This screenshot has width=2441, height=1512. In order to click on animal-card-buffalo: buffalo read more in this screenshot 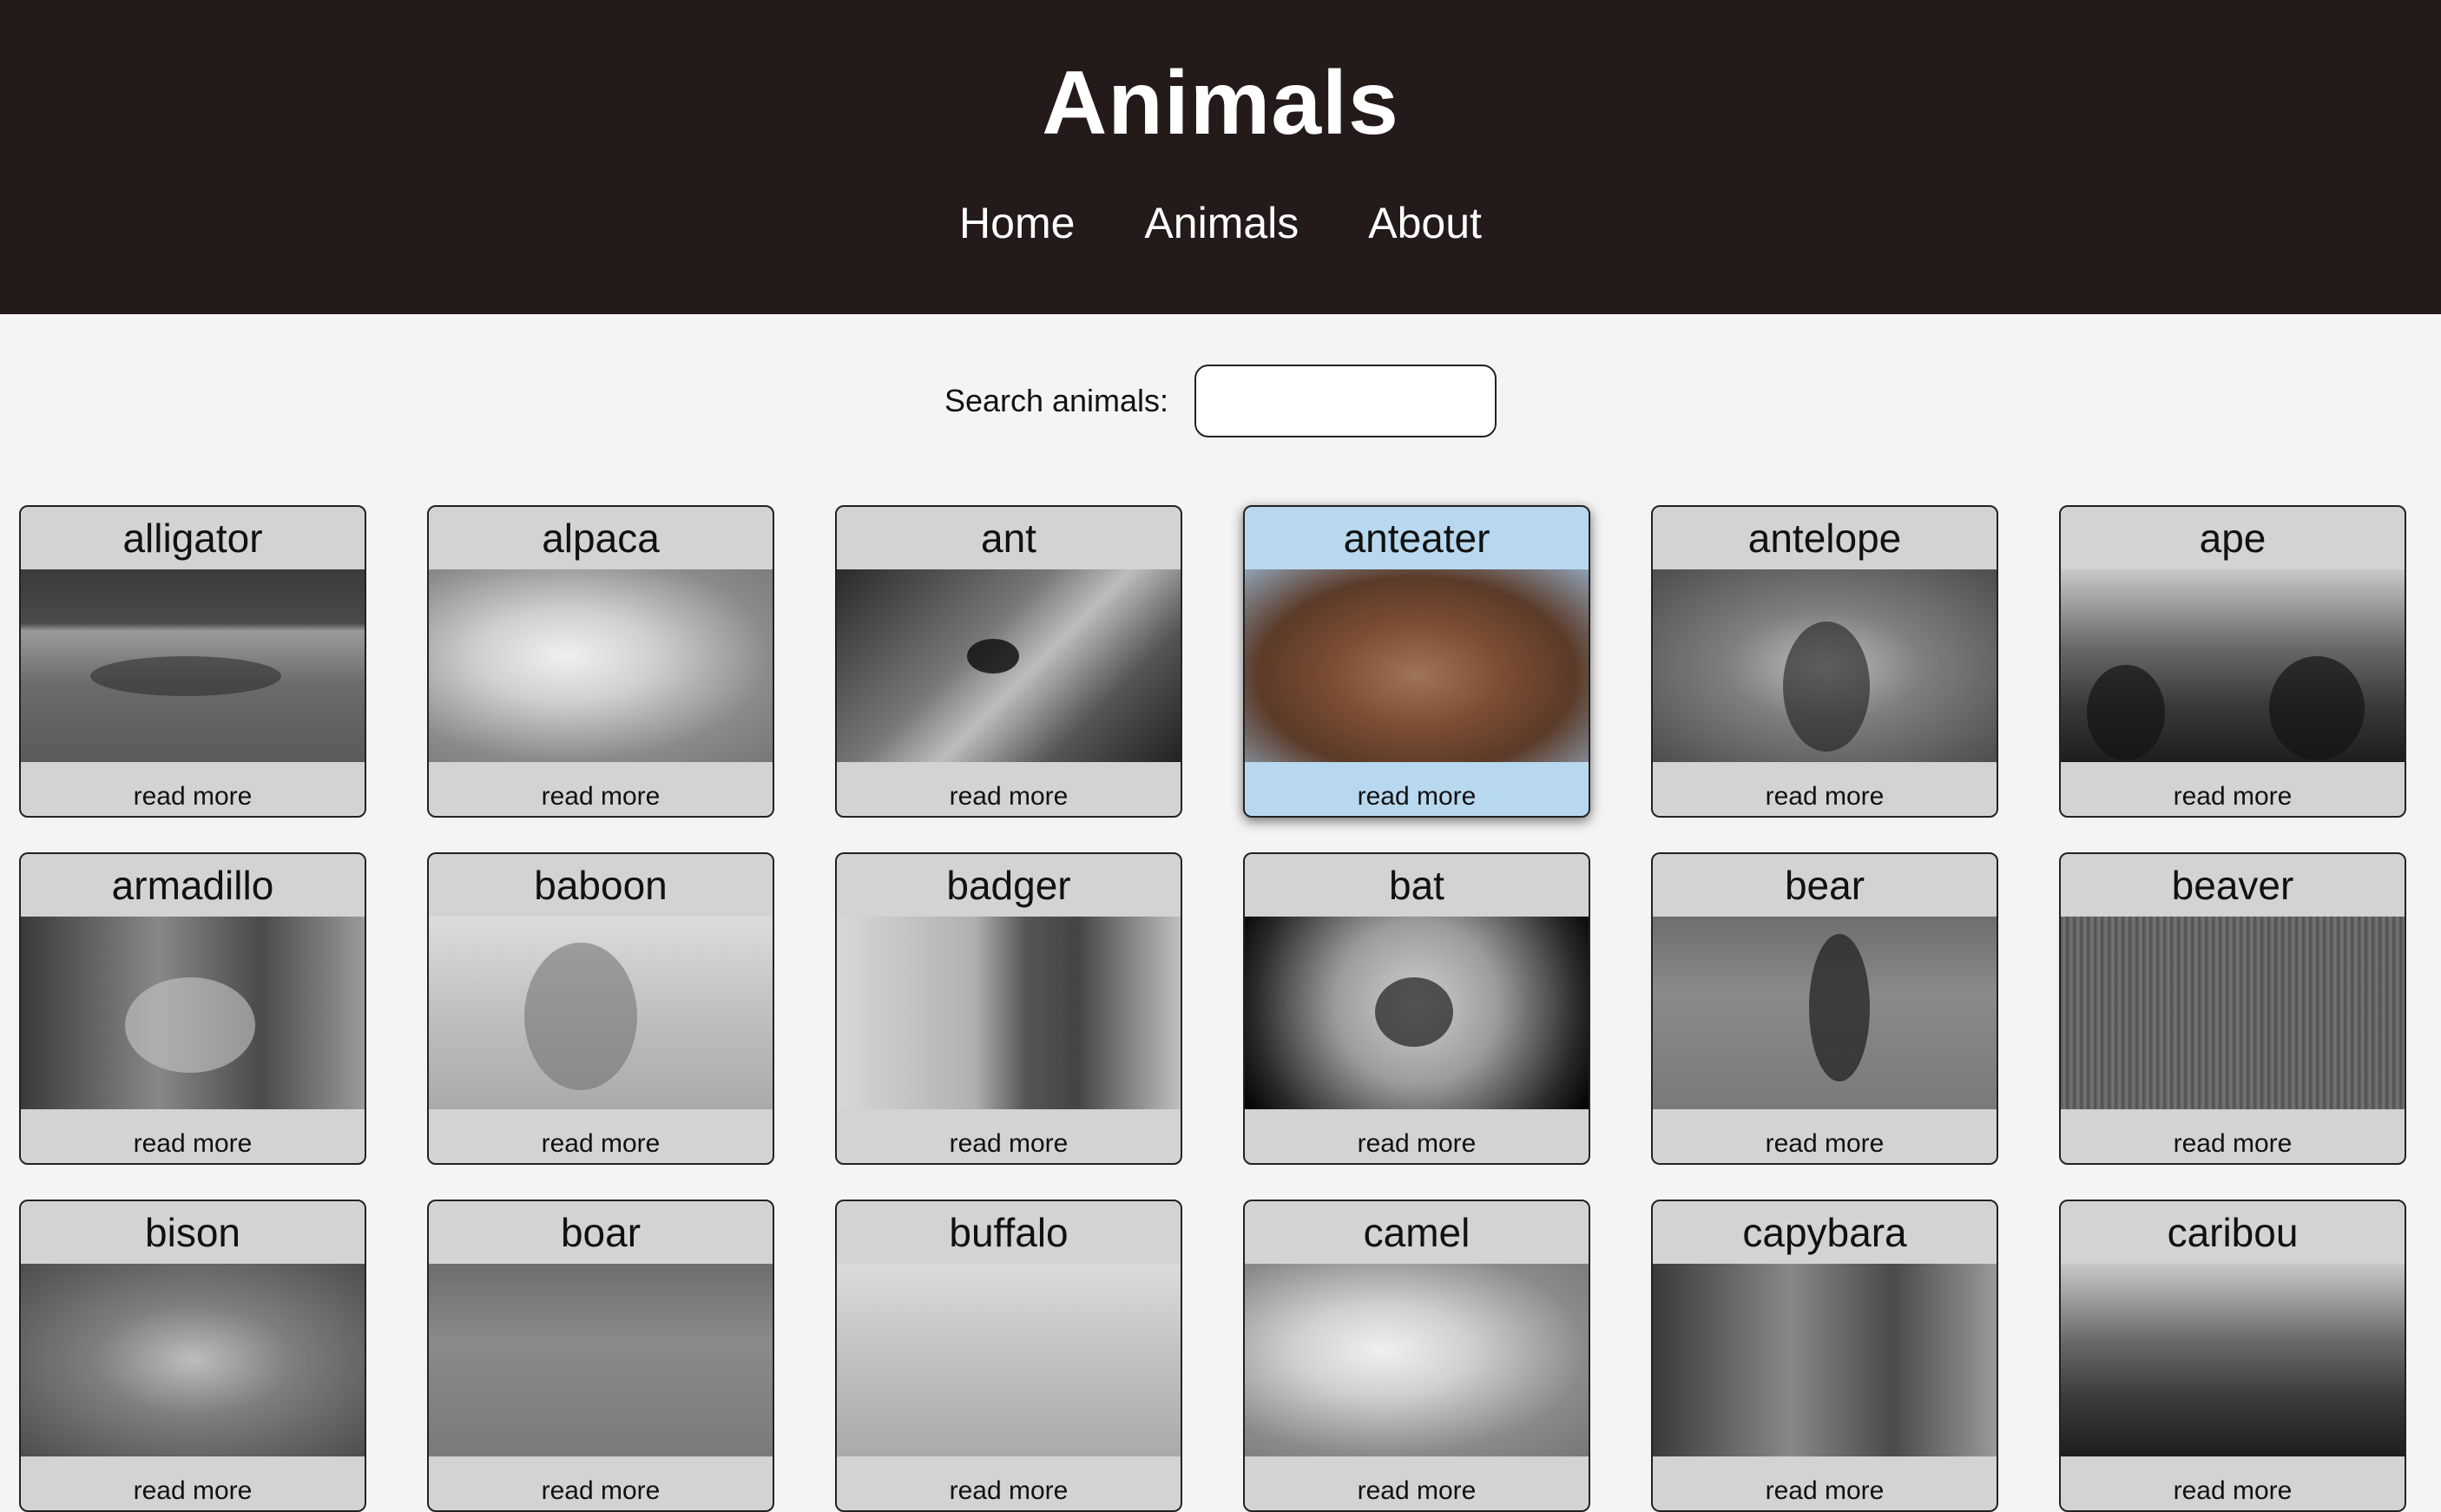, I will do `click(1008, 1356)`.